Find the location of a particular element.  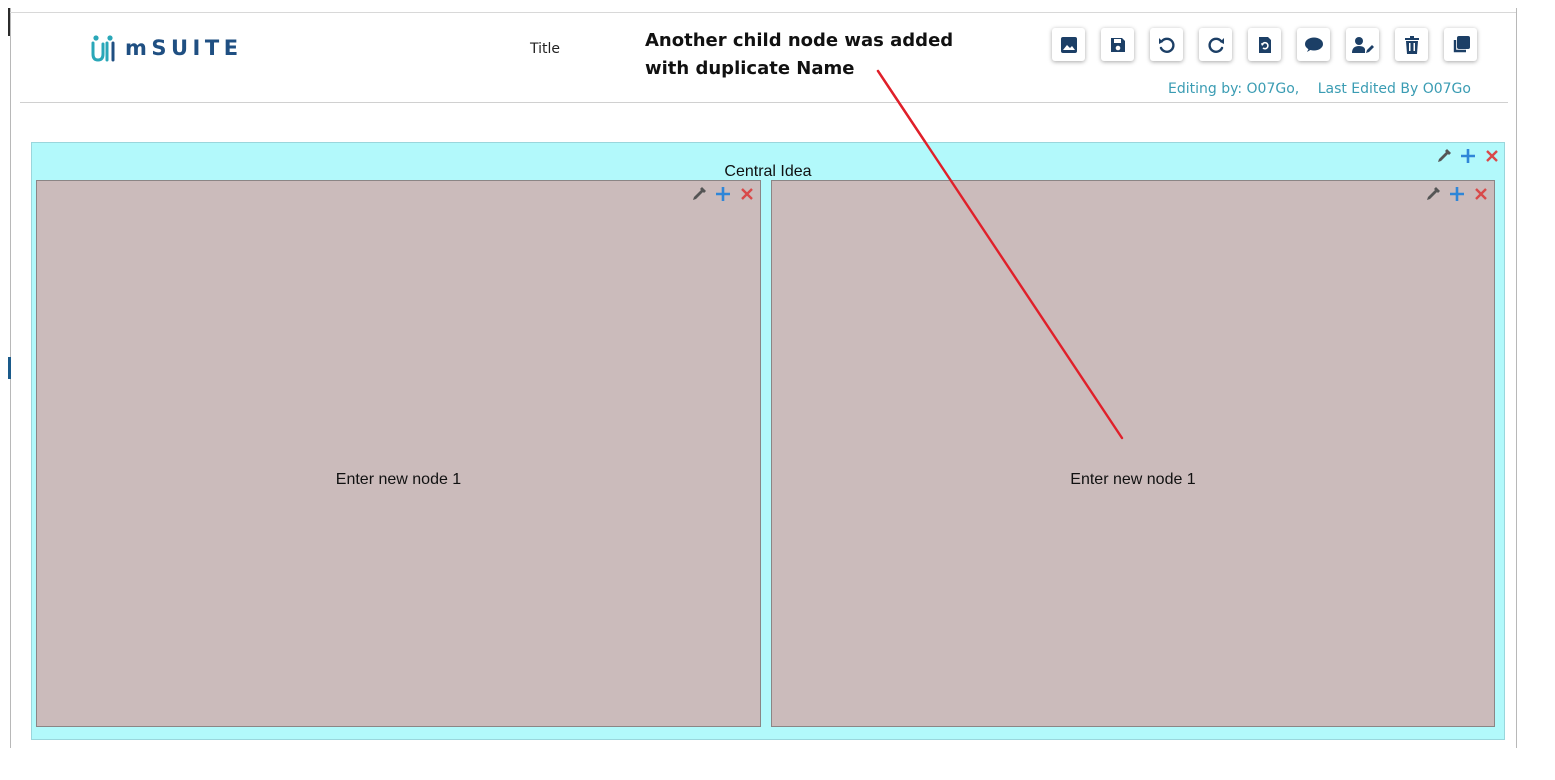

trash-icon is located at coordinates (1411, 44).